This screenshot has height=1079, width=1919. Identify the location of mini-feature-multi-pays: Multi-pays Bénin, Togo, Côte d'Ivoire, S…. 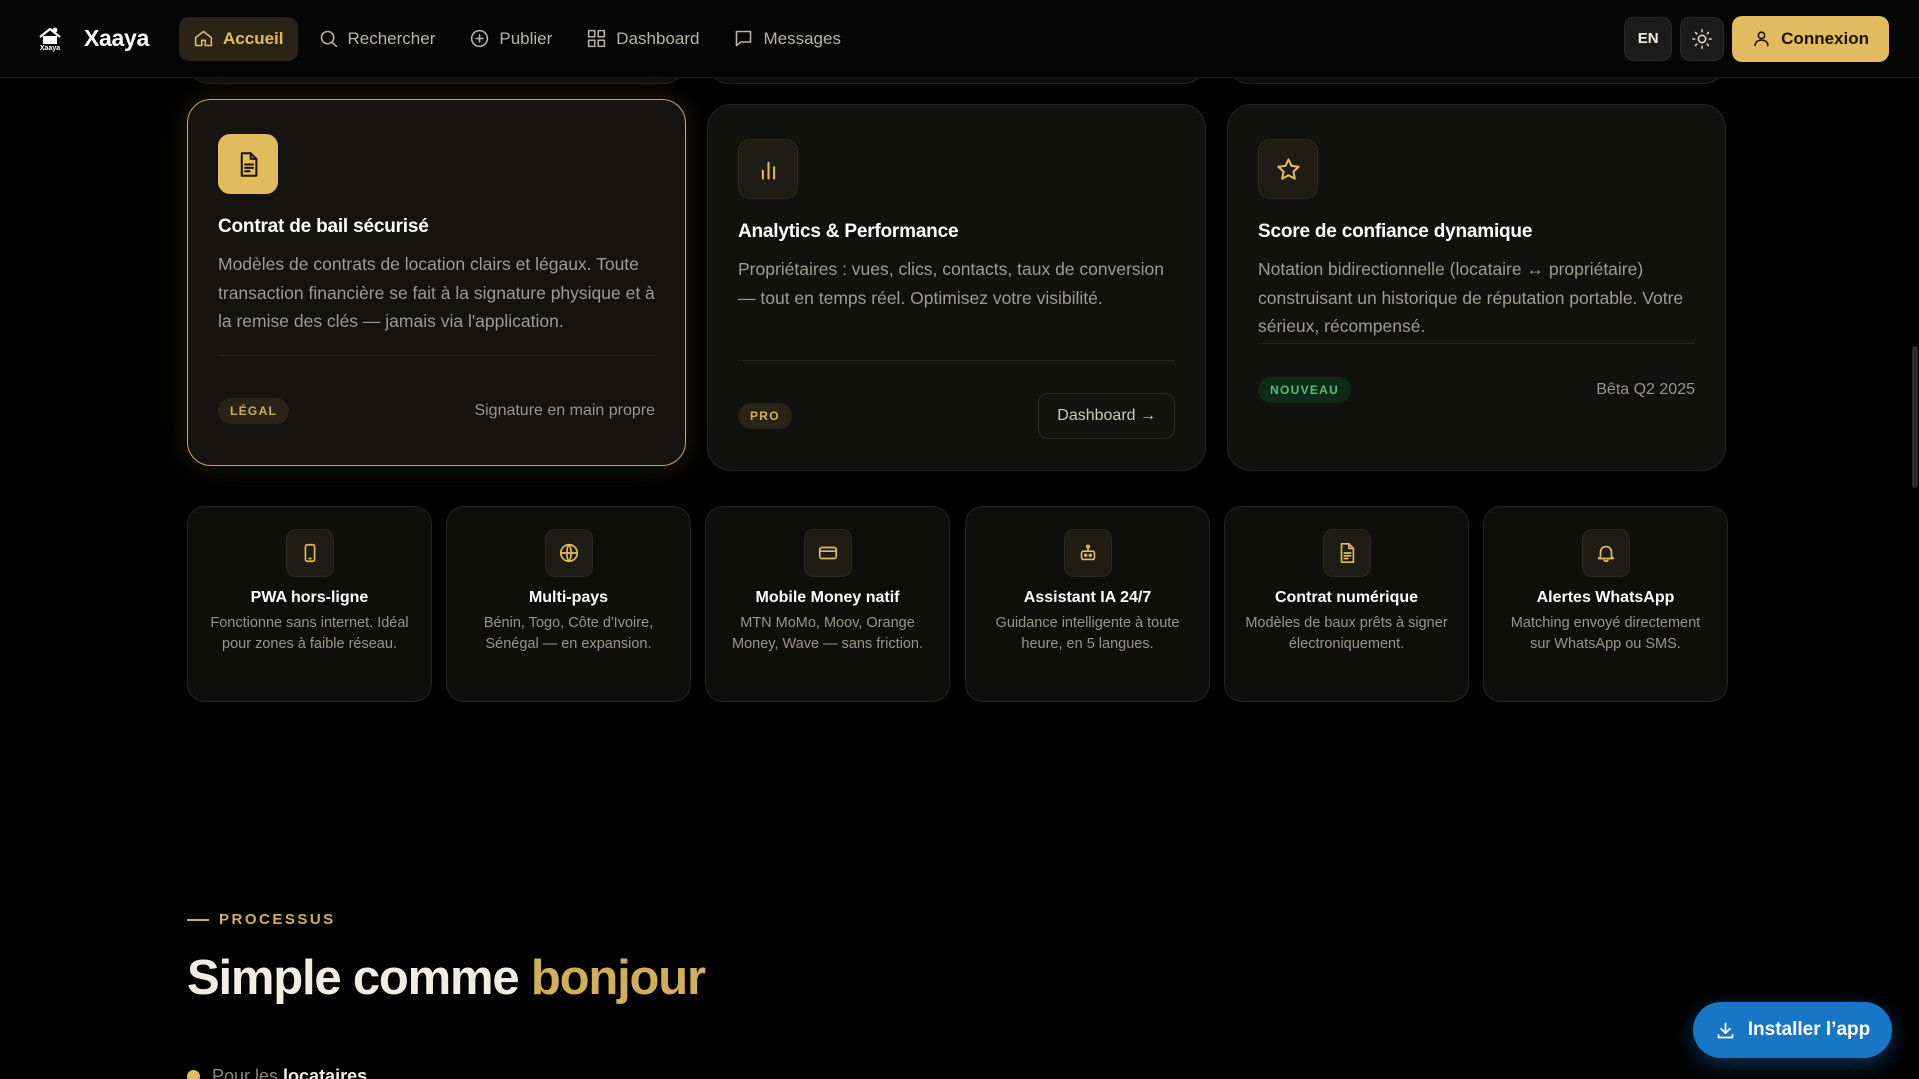
(568, 604).